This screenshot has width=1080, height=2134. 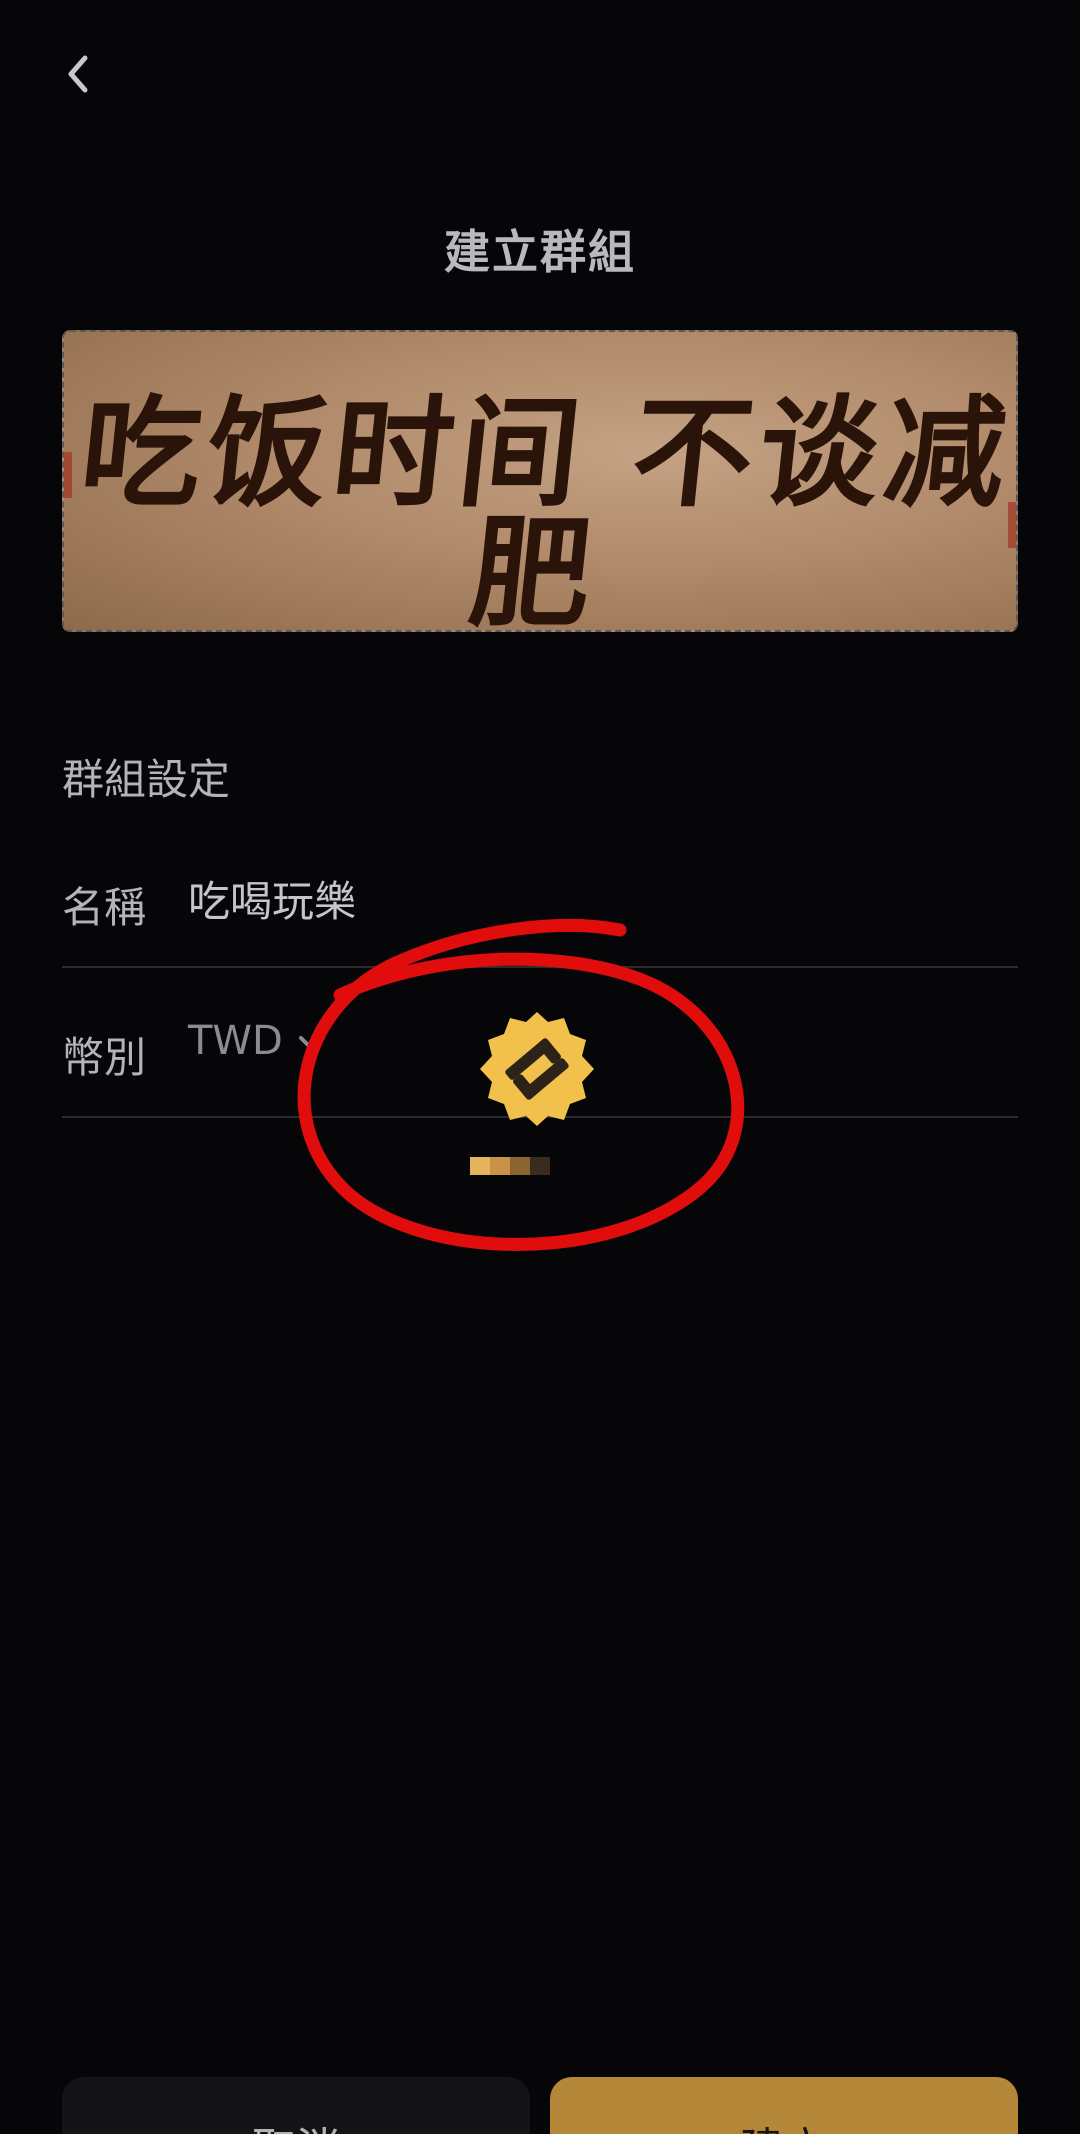 What do you see at coordinates (538, 898) in the screenshot?
I see `name-input` at bounding box center [538, 898].